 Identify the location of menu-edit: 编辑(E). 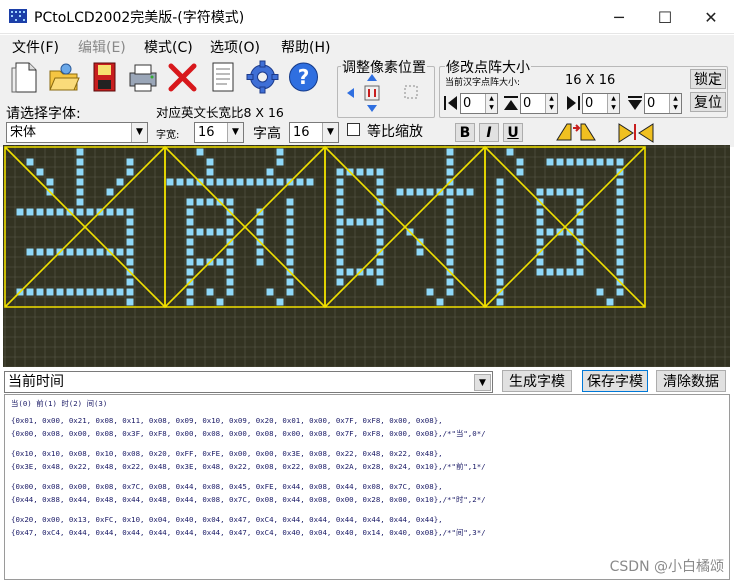
(102, 47).